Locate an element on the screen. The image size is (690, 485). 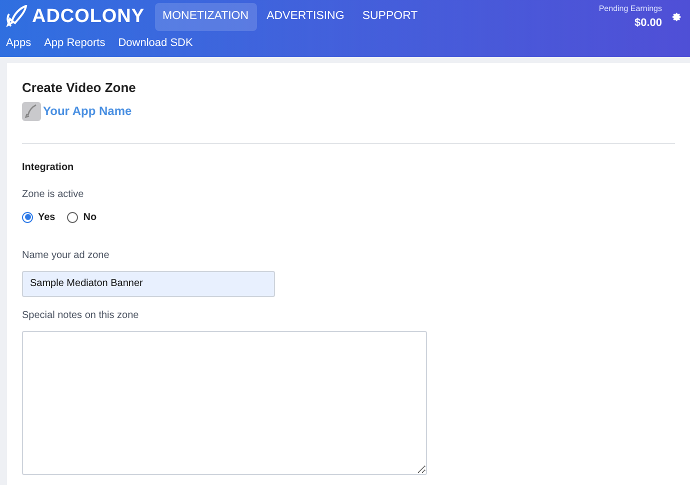
earnings-value: $0.00 is located at coordinates (648, 23).